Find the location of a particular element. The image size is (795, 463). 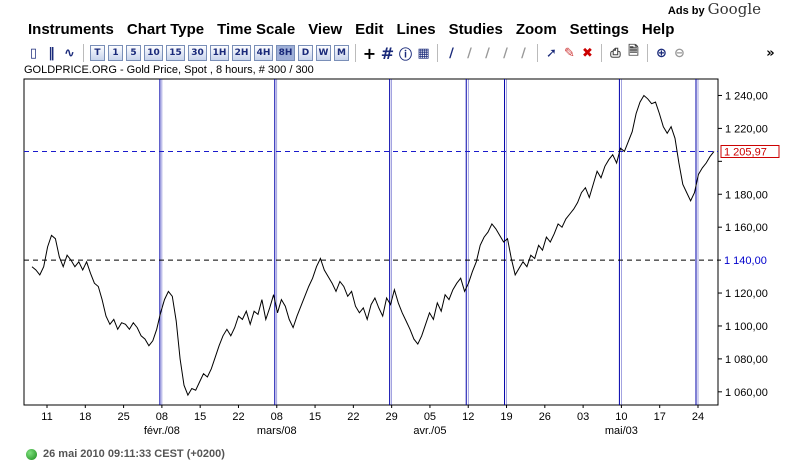

status-bar: 26 mai 2010 09:11:33 CEST (+0200) is located at coordinates (125, 454).